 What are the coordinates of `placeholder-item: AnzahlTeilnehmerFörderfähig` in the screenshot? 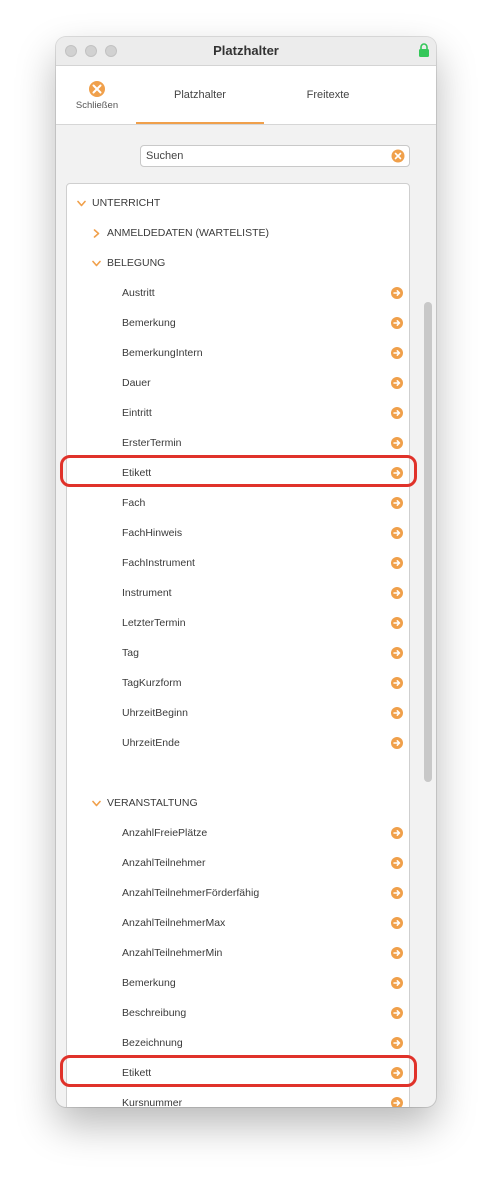 It's located at (238, 893).